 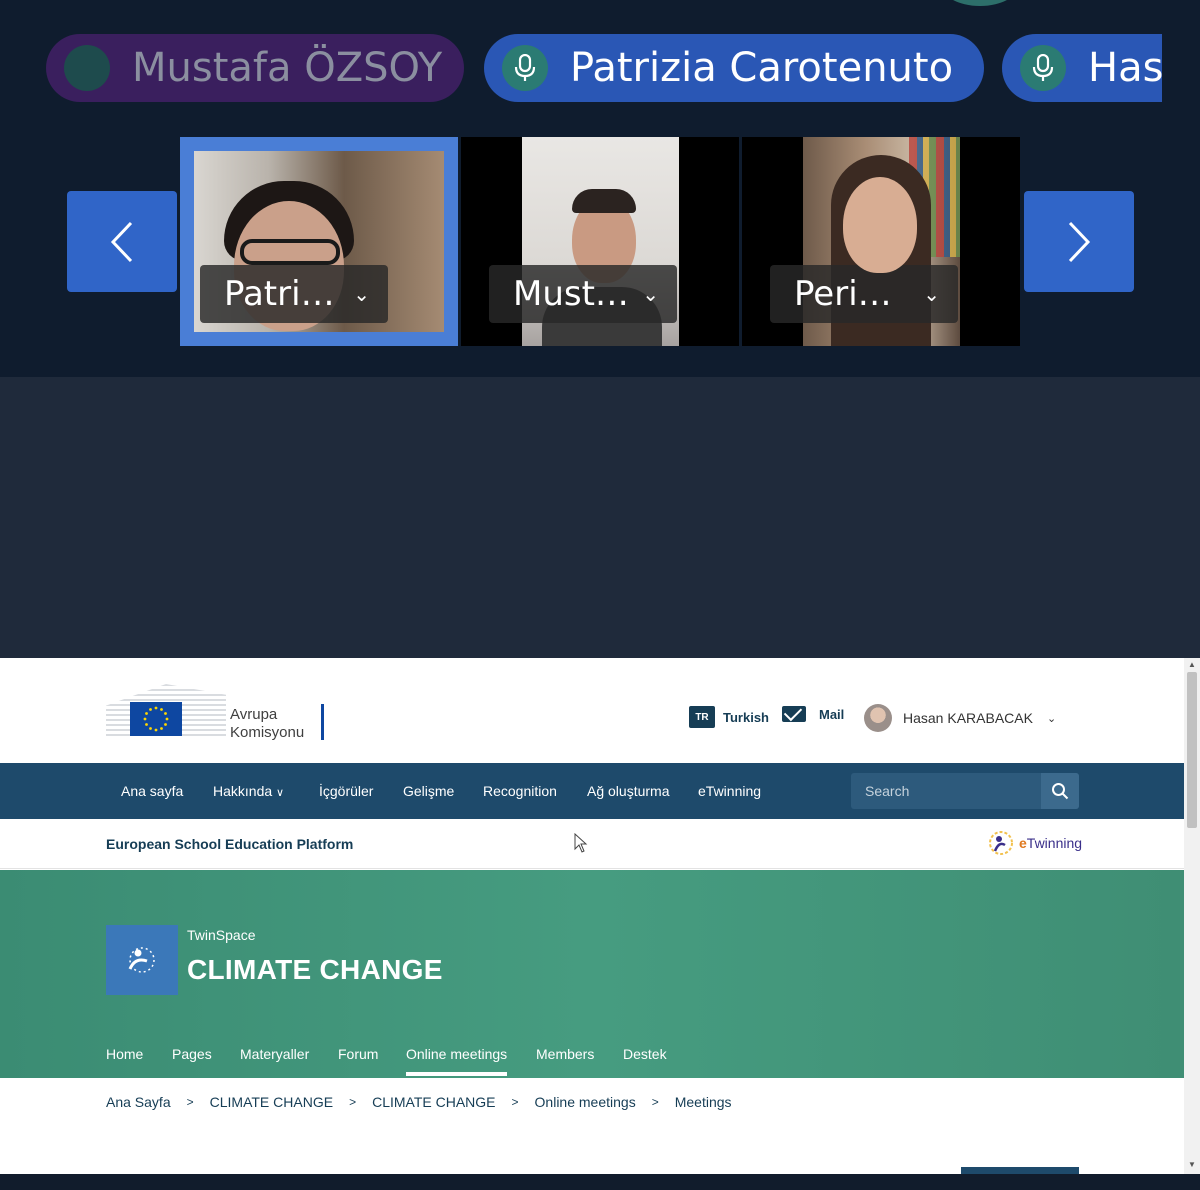 I want to click on twinspace-subtitle: TwinSpace, so click(x=221, y=935).